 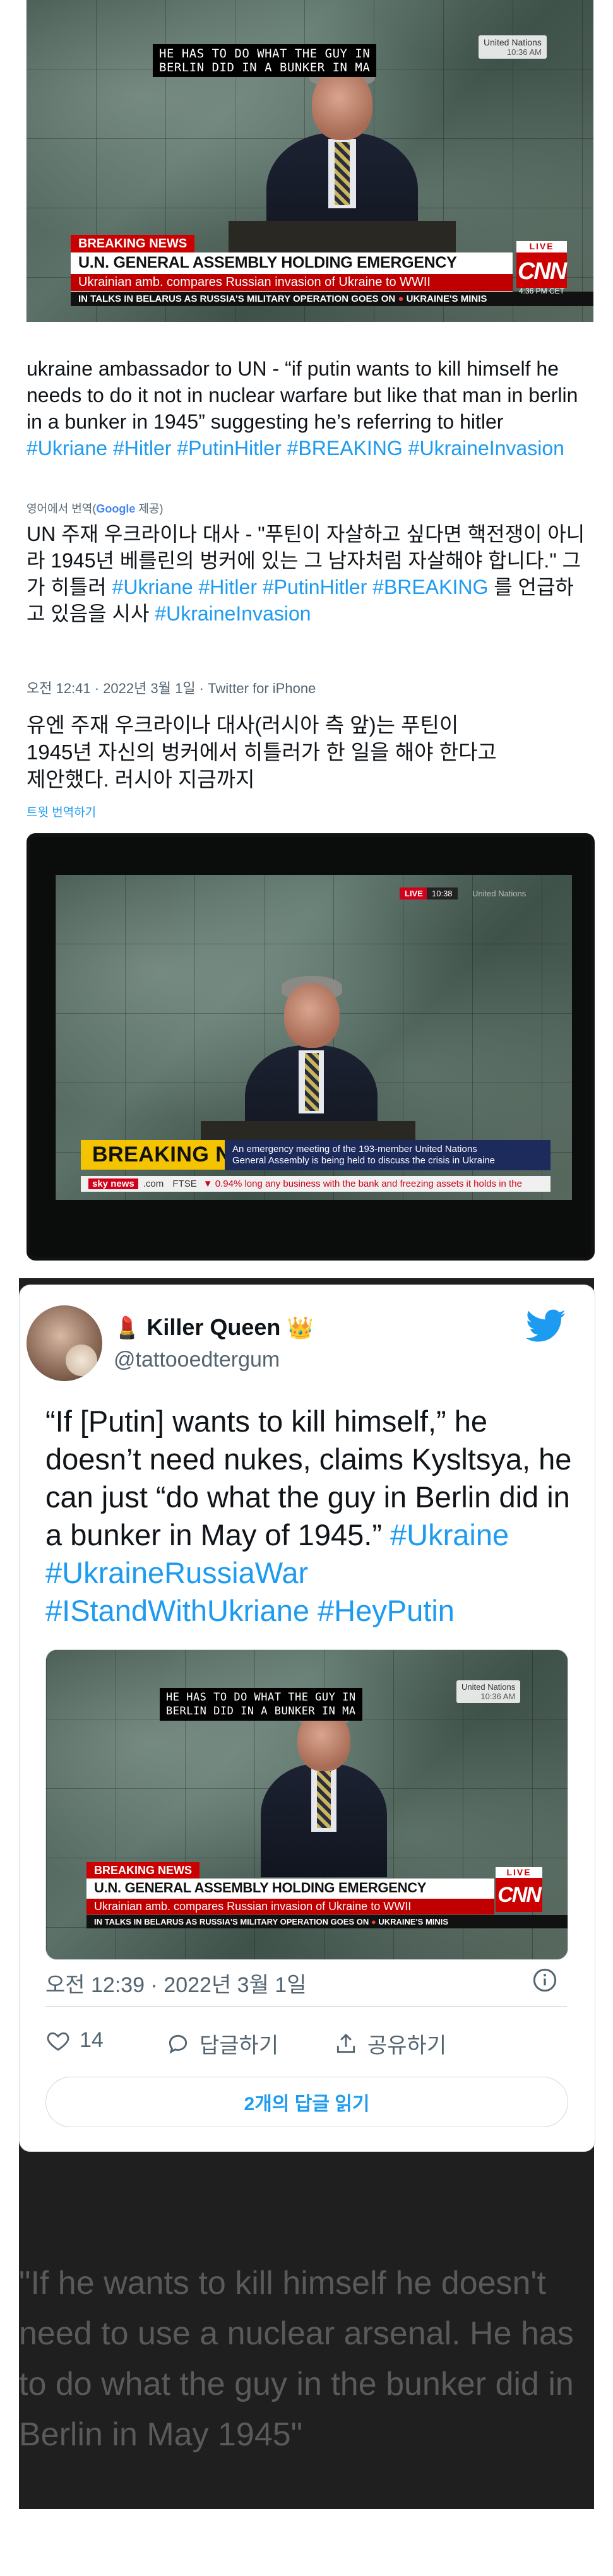 What do you see at coordinates (306, 2007) in the screenshot?
I see `divider` at bounding box center [306, 2007].